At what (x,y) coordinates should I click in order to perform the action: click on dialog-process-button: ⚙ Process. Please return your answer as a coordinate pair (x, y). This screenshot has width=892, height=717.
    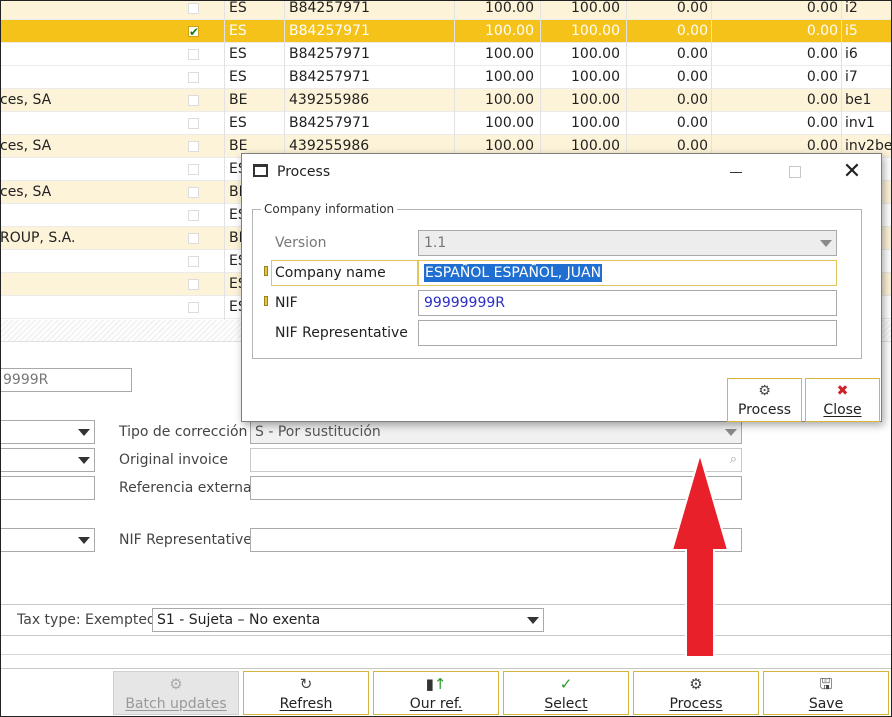
    Looking at the image, I should click on (764, 400).